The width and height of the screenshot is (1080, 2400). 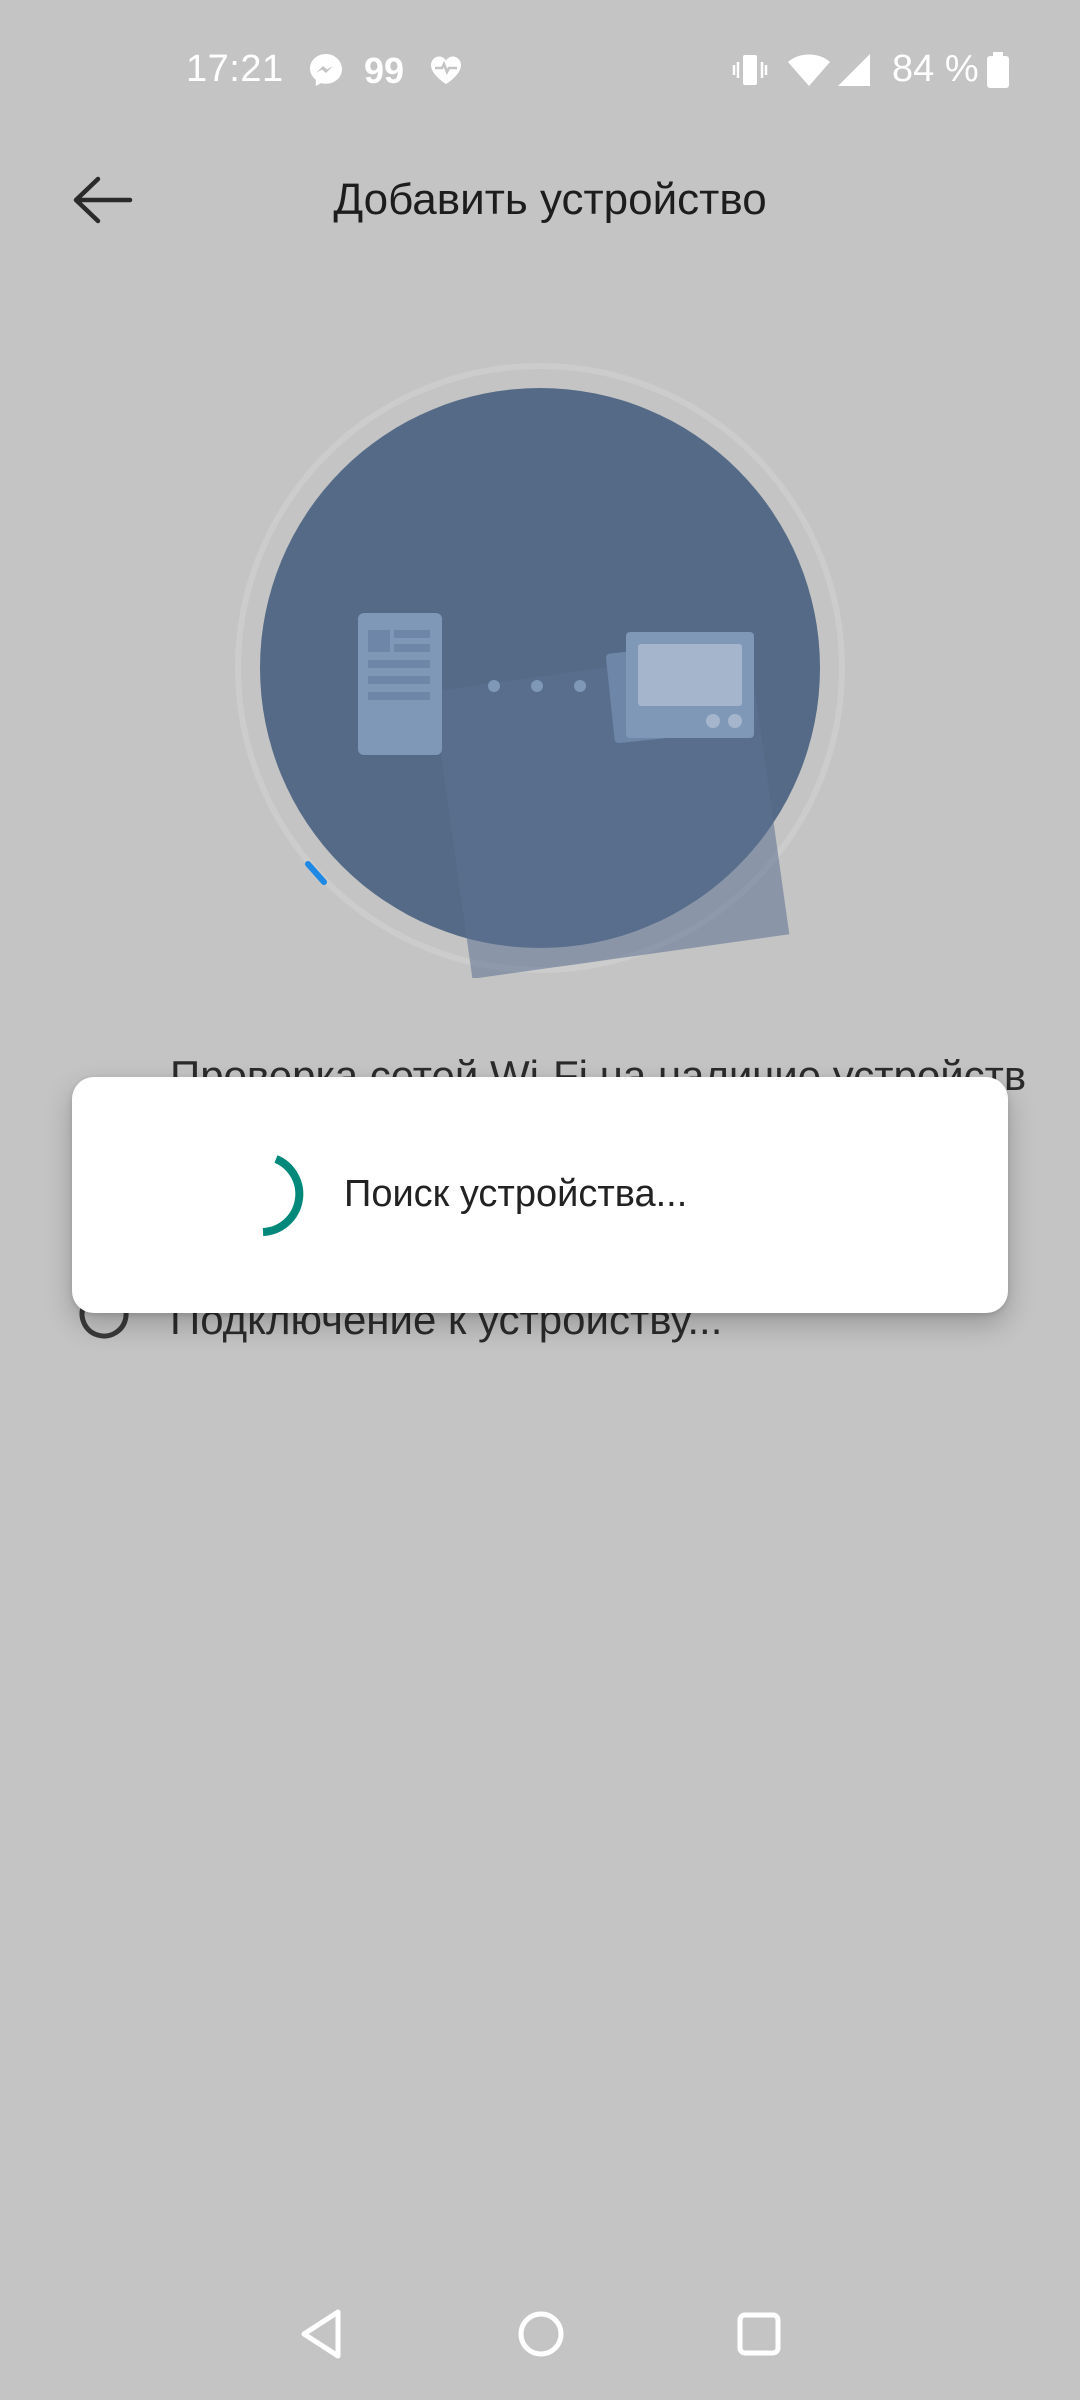 What do you see at coordinates (550, 199) in the screenshot?
I see `page-title: Добавить устройство` at bounding box center [550, 199].